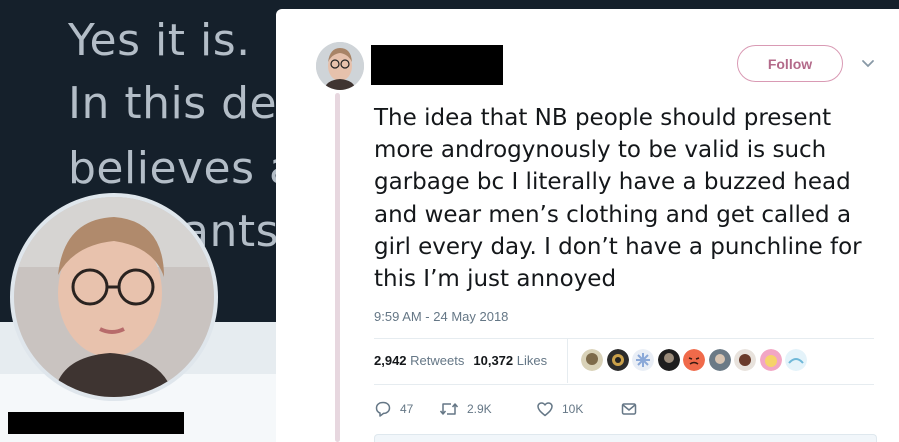 The width and height of the screenshot is (899, 442). What do you see at coordinates (493, 360) in the screenshot?
I see `likes-count: 10,372` at bounding box center [493, 360].